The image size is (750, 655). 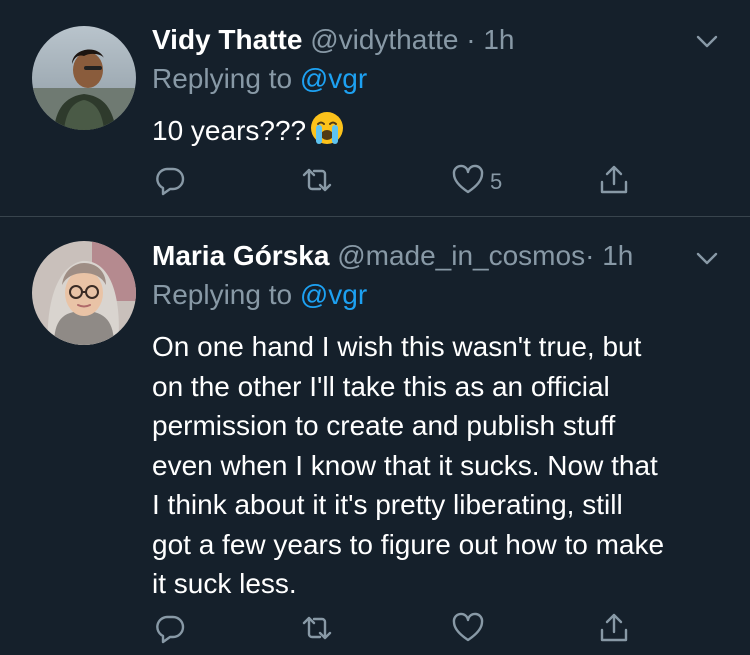 I want to click on like-button: 5, so click(x=476, y=182).